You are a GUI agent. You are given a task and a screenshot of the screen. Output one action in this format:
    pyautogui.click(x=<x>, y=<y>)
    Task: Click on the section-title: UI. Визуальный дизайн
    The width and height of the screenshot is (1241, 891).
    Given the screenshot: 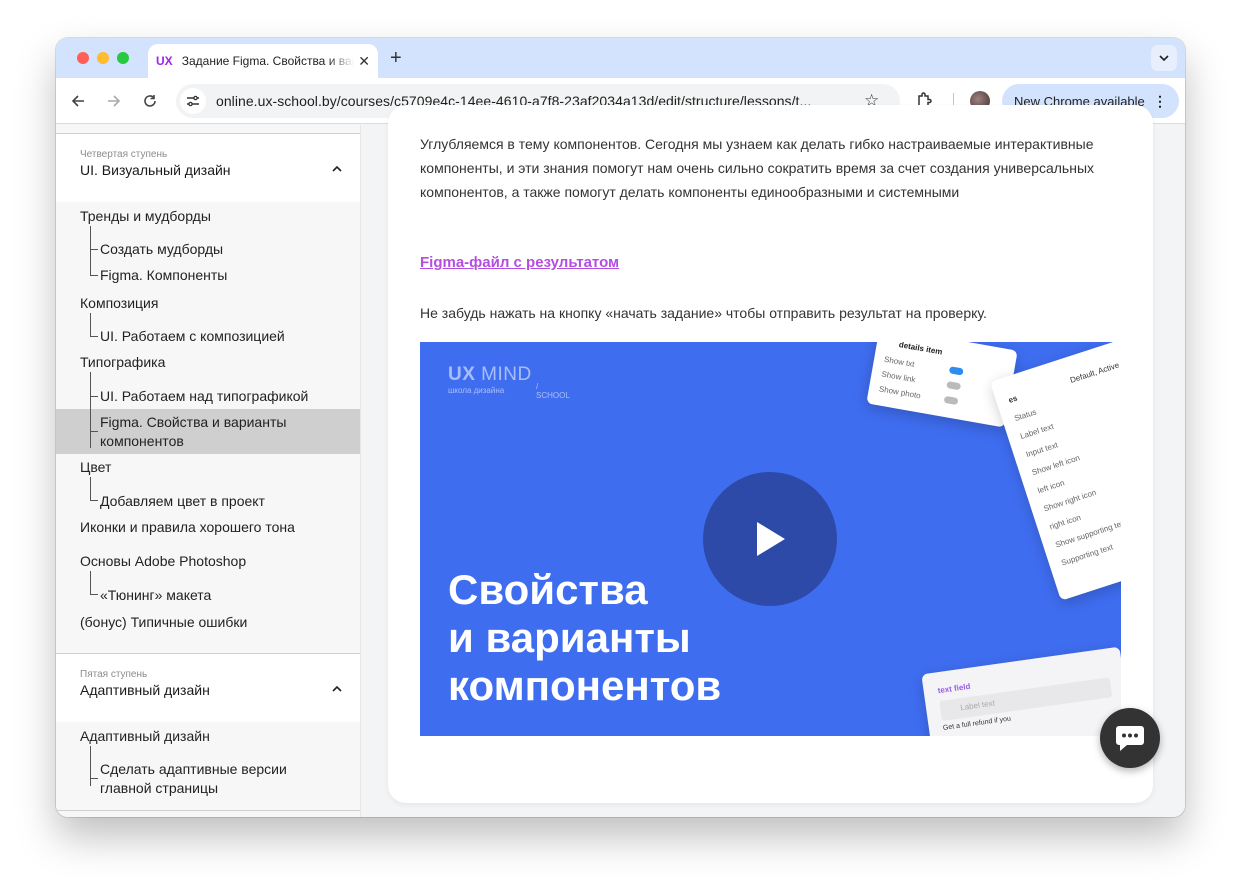 What is the action you would take?
    pyautogui.click(x=155, y=170)
    